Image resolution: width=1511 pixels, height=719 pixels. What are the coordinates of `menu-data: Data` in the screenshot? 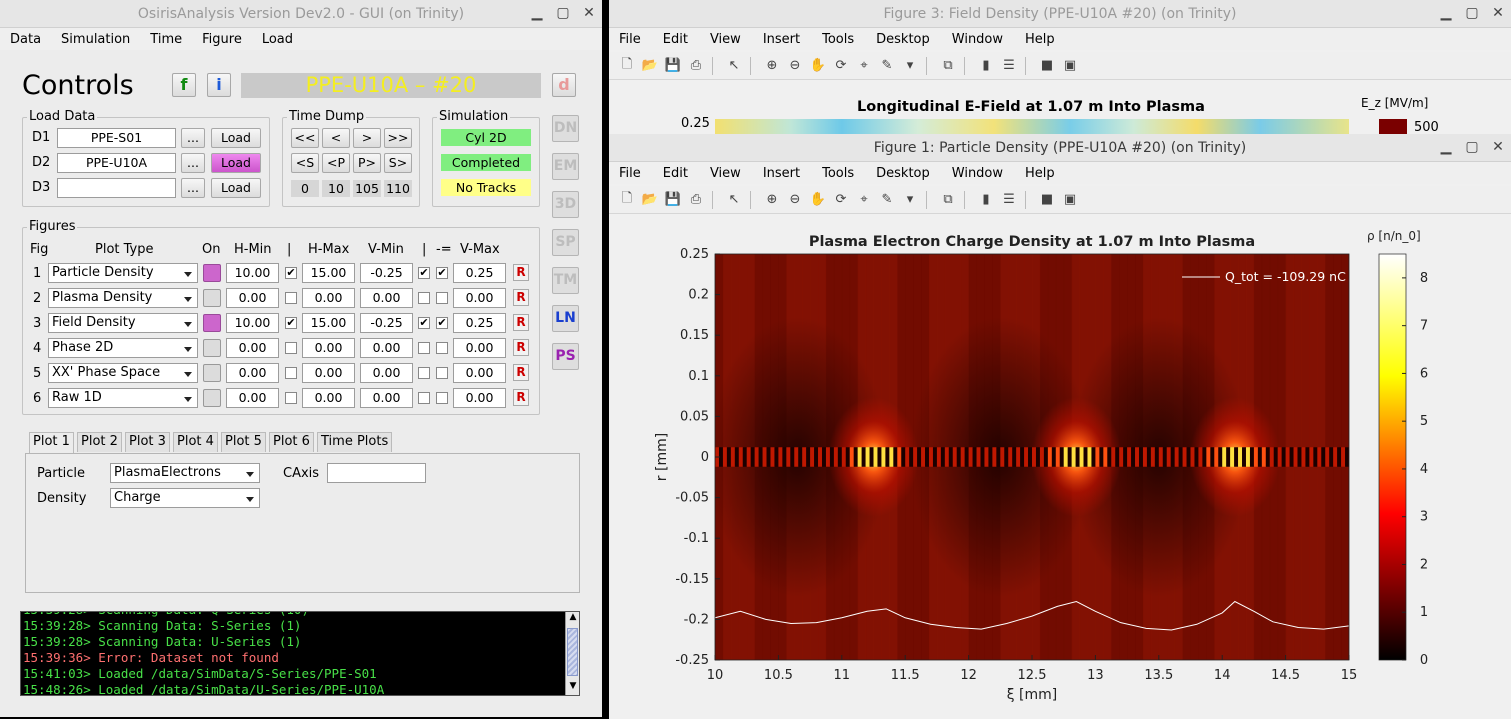 It's located at (25, 39).